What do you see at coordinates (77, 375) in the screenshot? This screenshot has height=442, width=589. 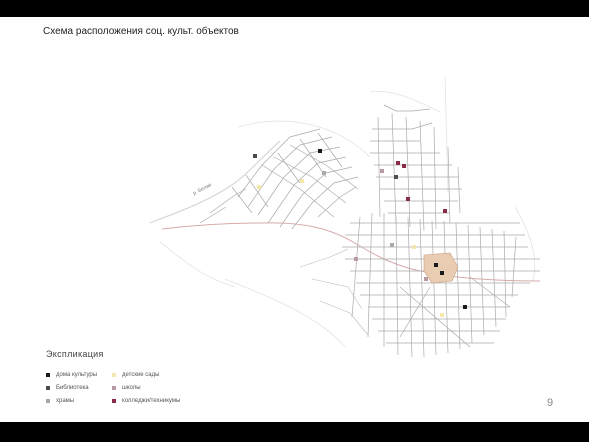 I see `legend-label: дома культуры` at bounding box center [77, 375].